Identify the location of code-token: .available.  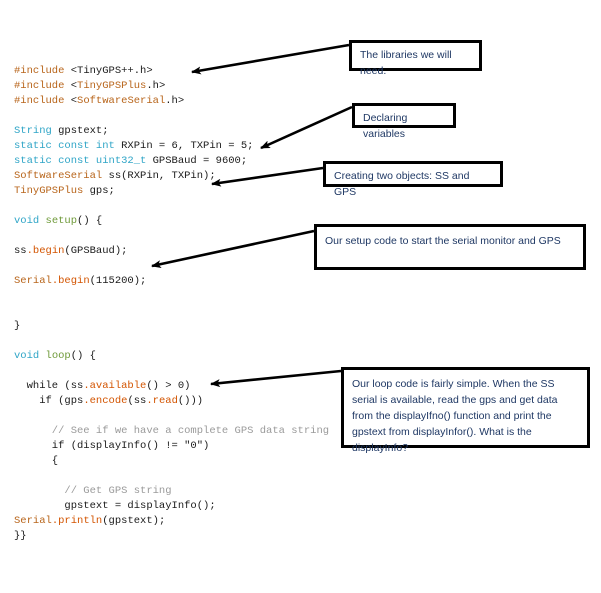
(115, 386).